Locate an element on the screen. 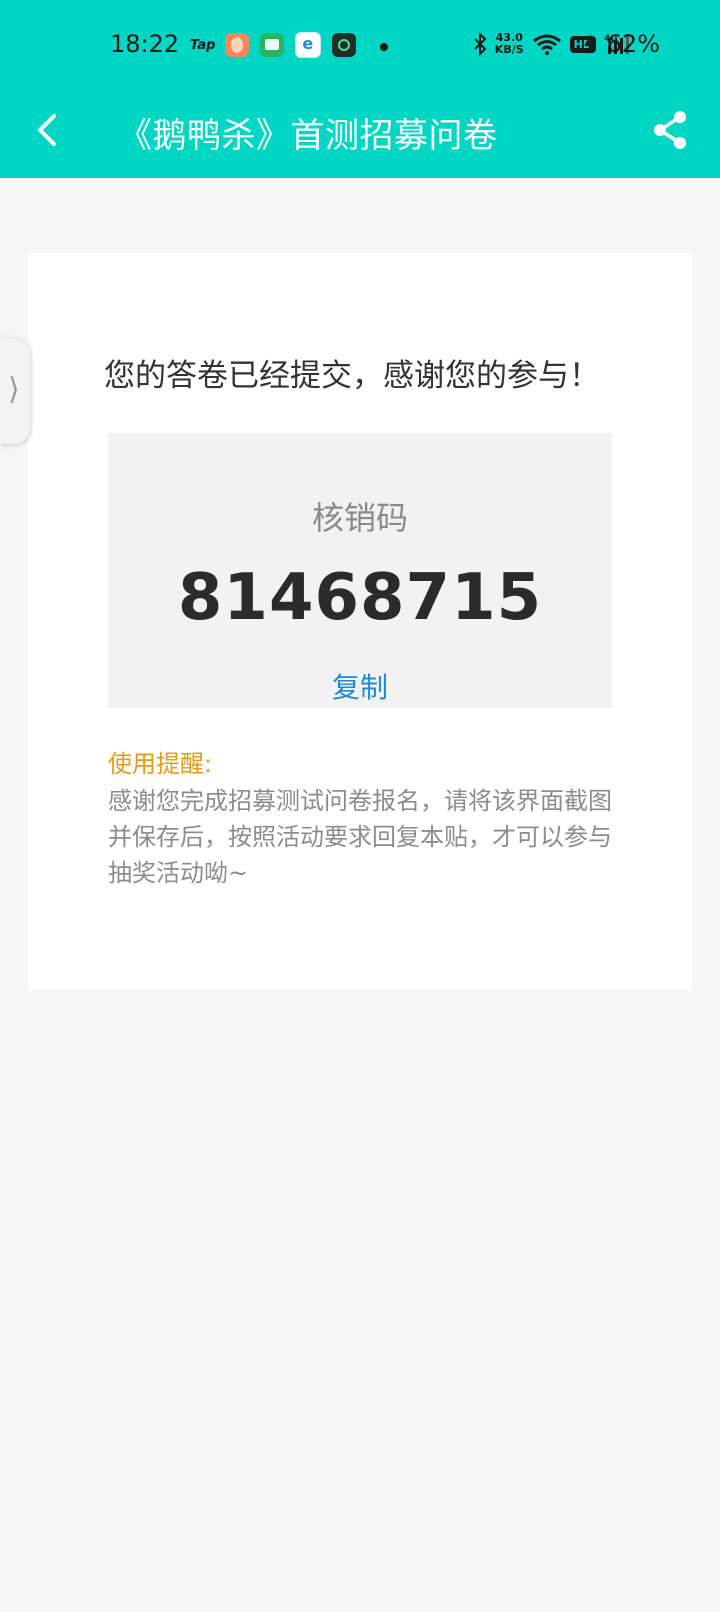 This screenshot has width=720, height=1612. back-button is located at coordinates (50, 130).